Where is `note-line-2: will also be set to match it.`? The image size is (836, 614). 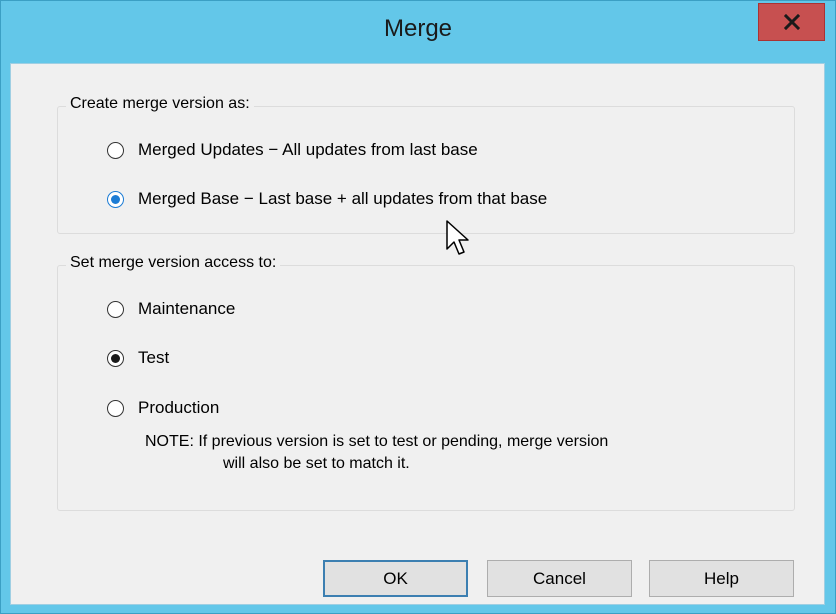 note-line-2: will also be set to match it. is located at coordinates (316, 463).